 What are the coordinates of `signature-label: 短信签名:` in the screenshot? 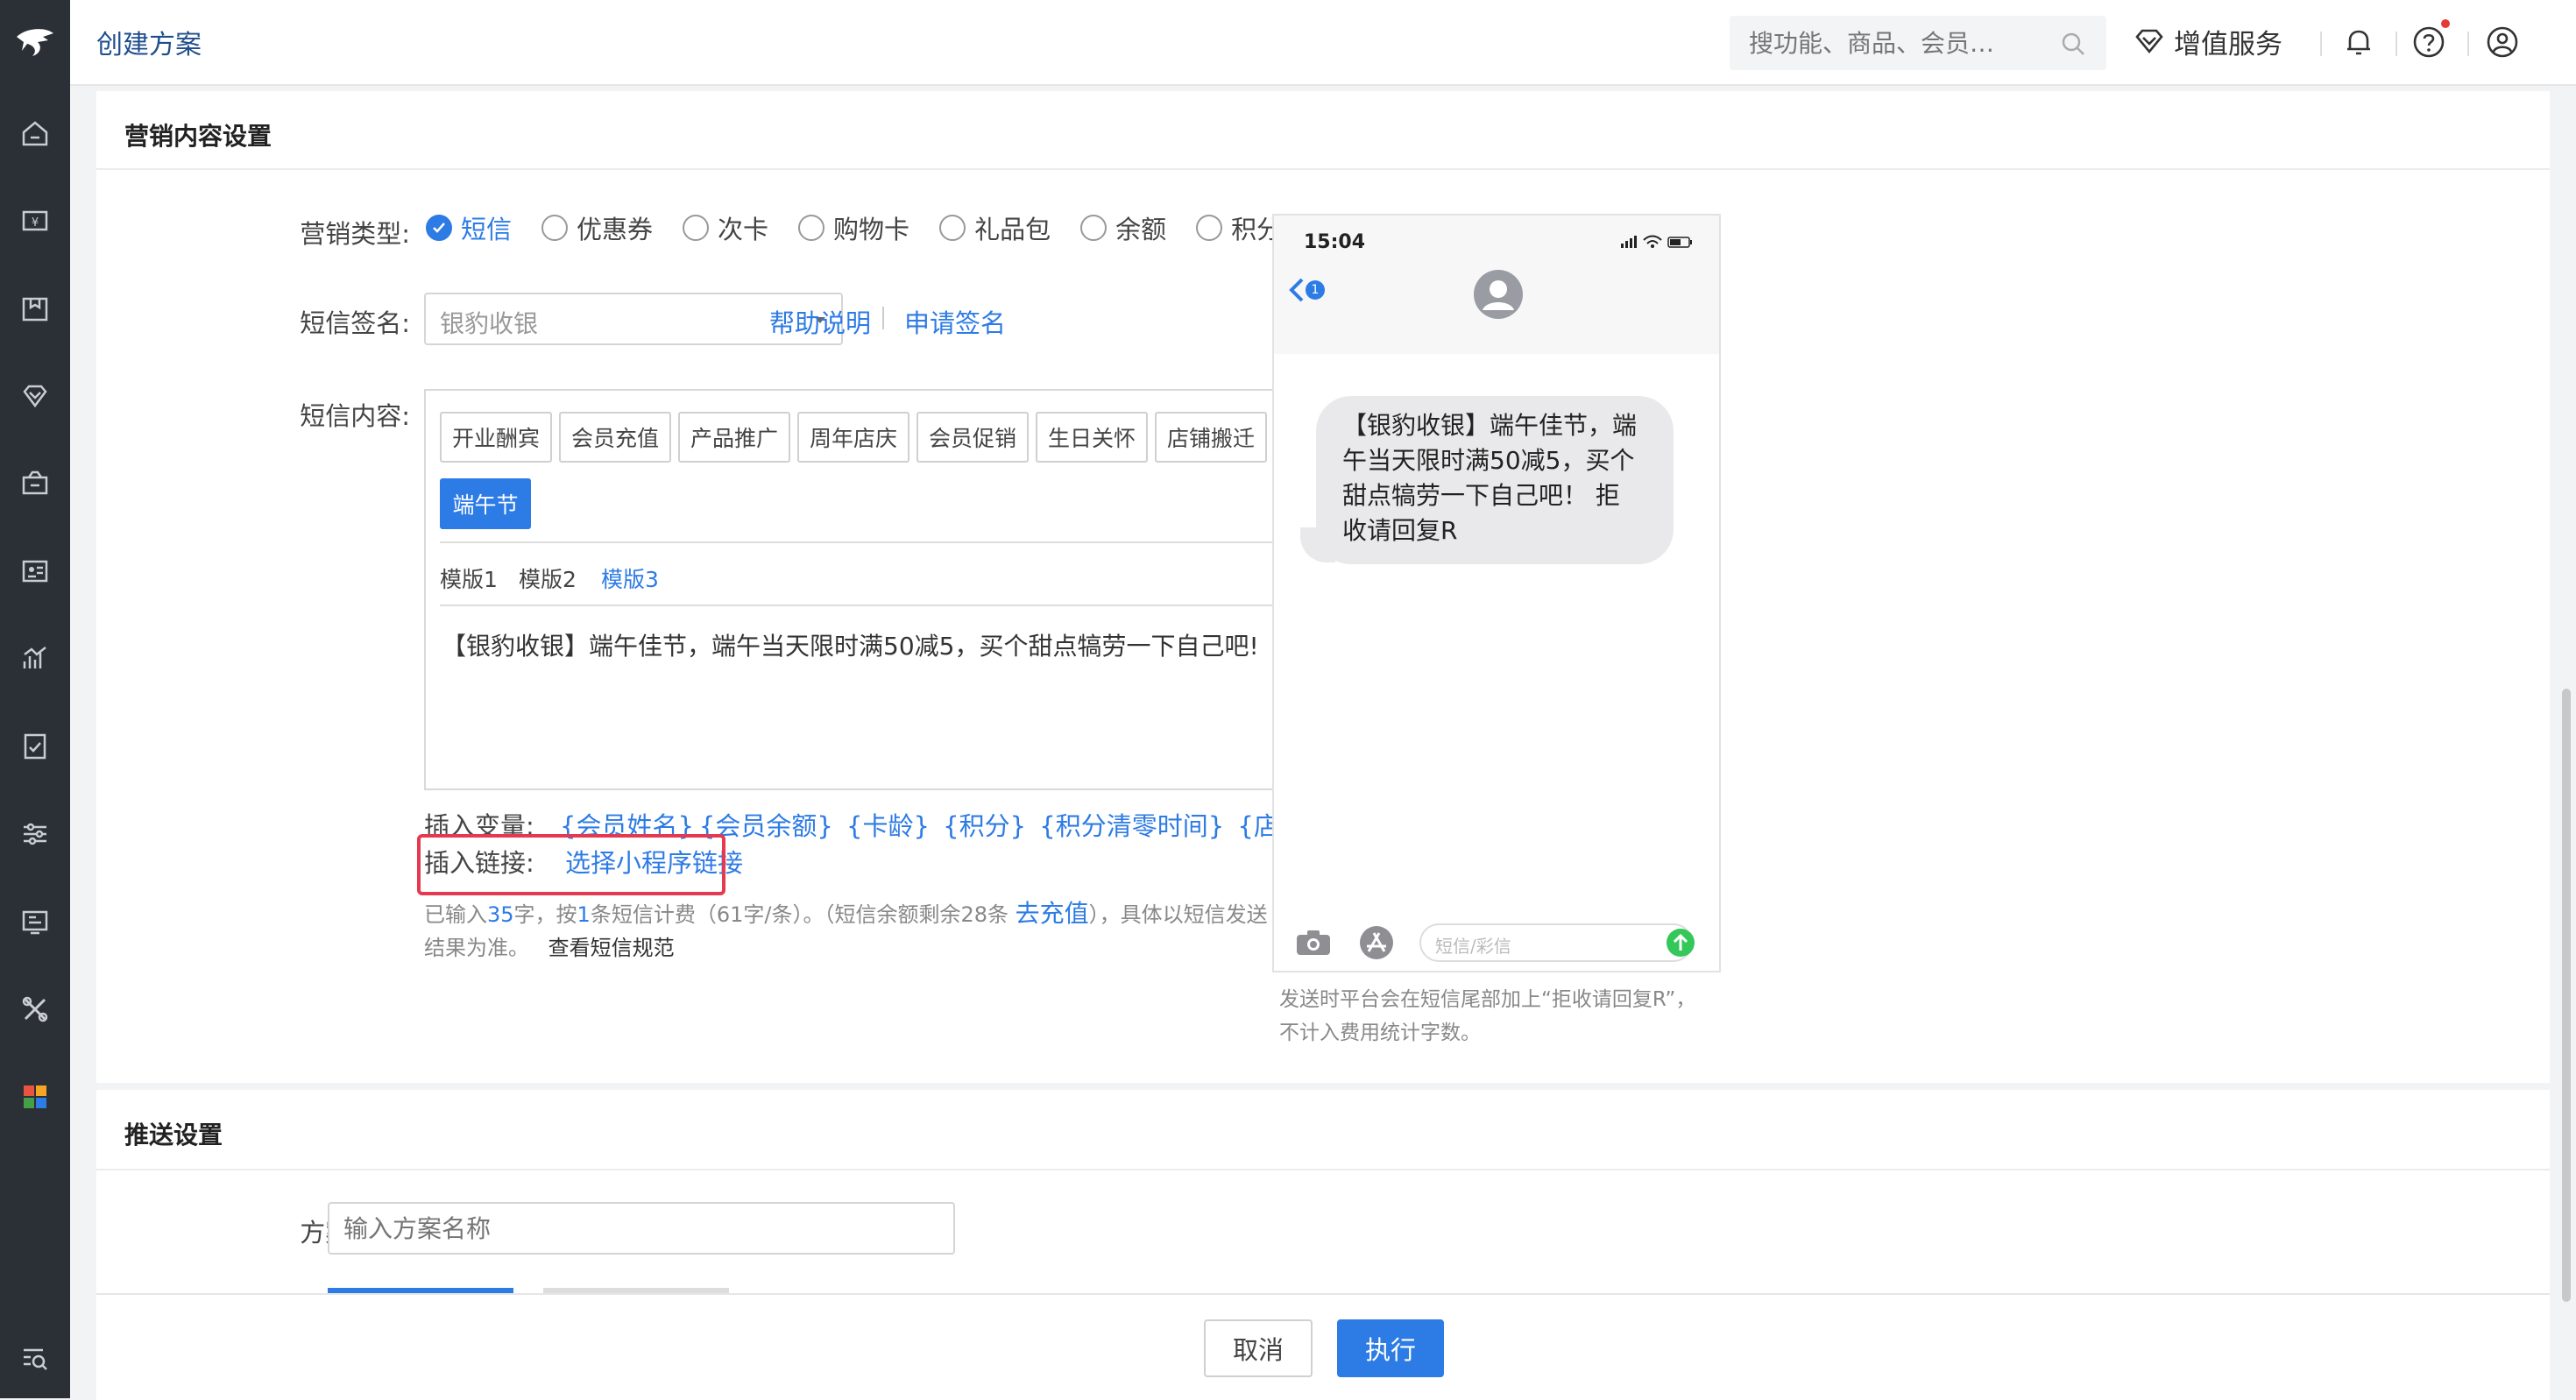 It's located at (355, 323).